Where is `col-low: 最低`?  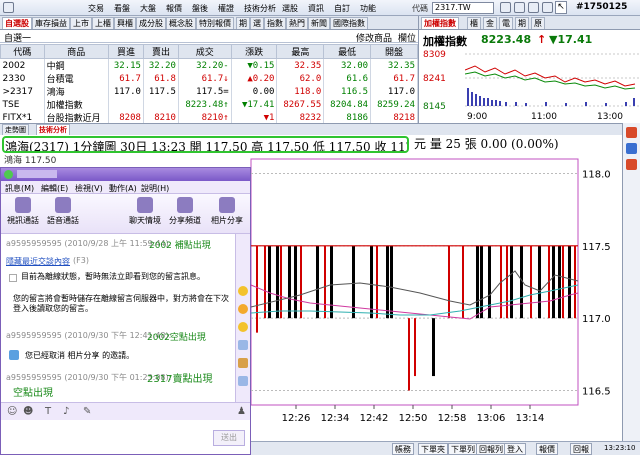
col-low: 最低 is located at coordinates (347, 51).